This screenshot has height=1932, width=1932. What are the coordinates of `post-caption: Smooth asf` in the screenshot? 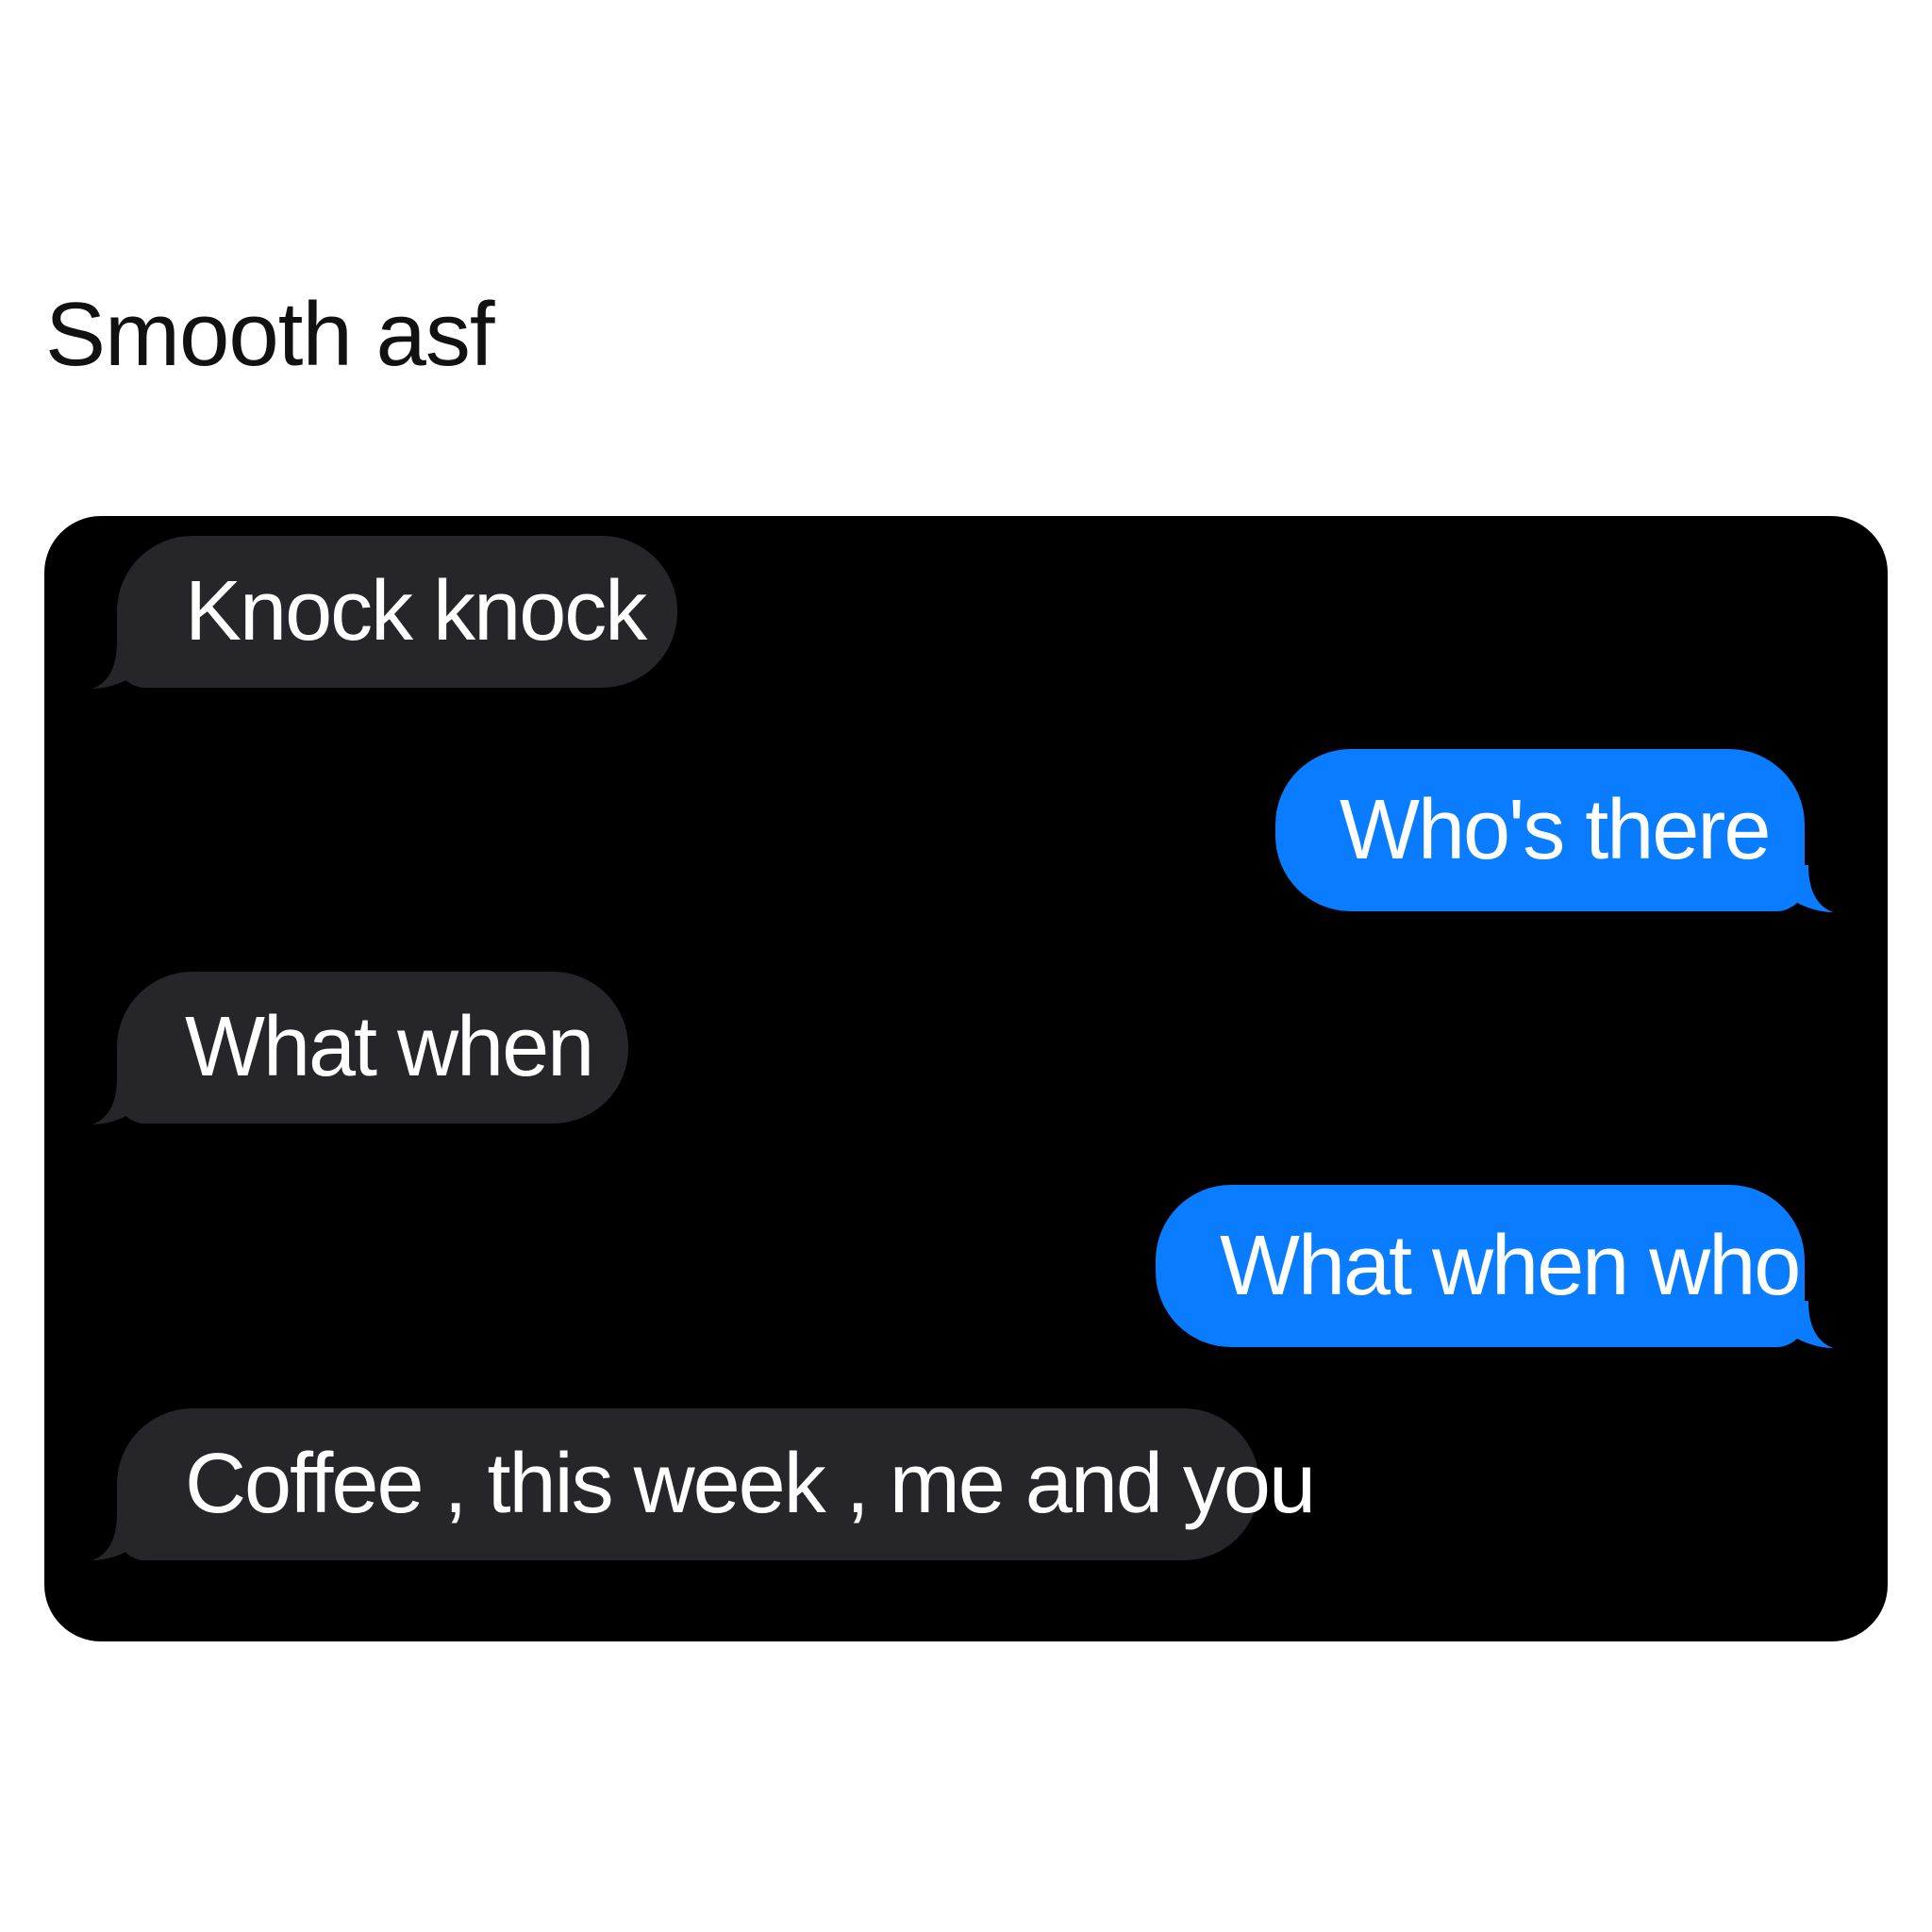 It's located at (270, 334).